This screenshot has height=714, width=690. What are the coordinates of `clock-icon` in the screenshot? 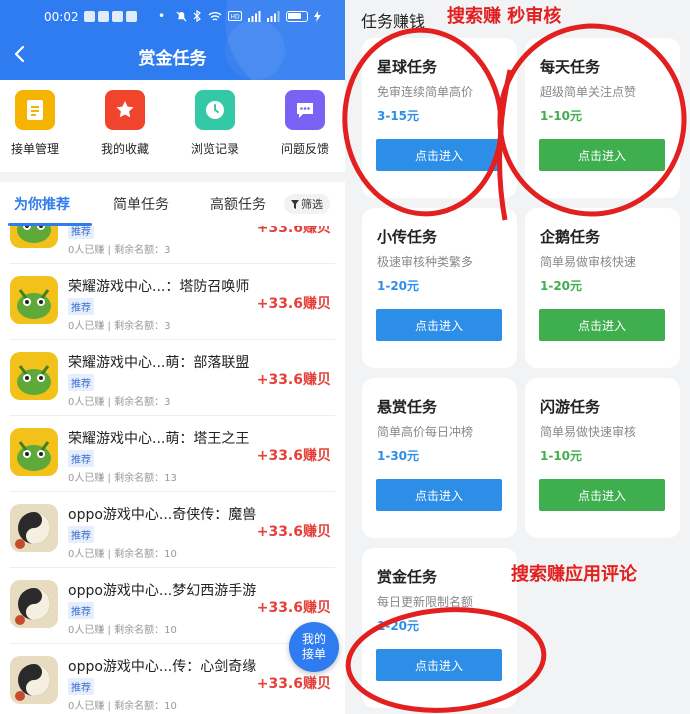 It's located at (215, 110).